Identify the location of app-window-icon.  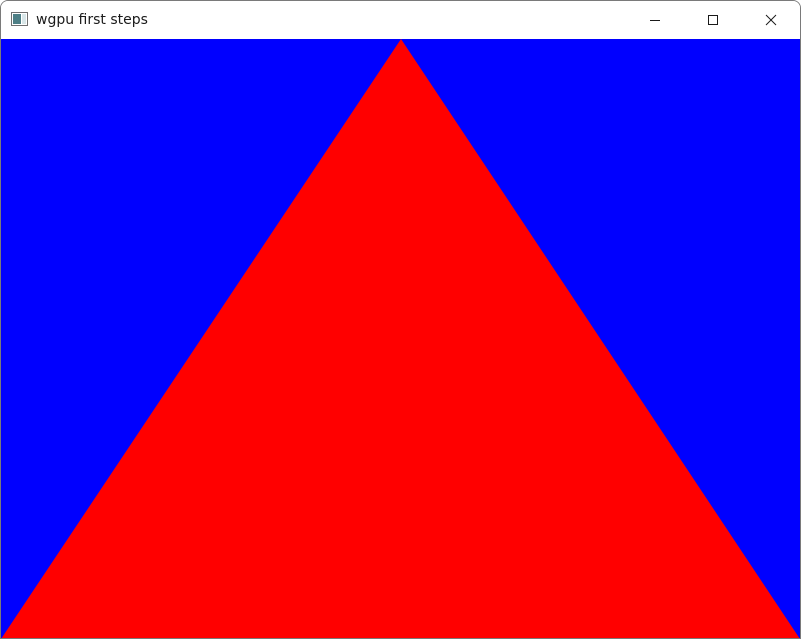
(19, 19).